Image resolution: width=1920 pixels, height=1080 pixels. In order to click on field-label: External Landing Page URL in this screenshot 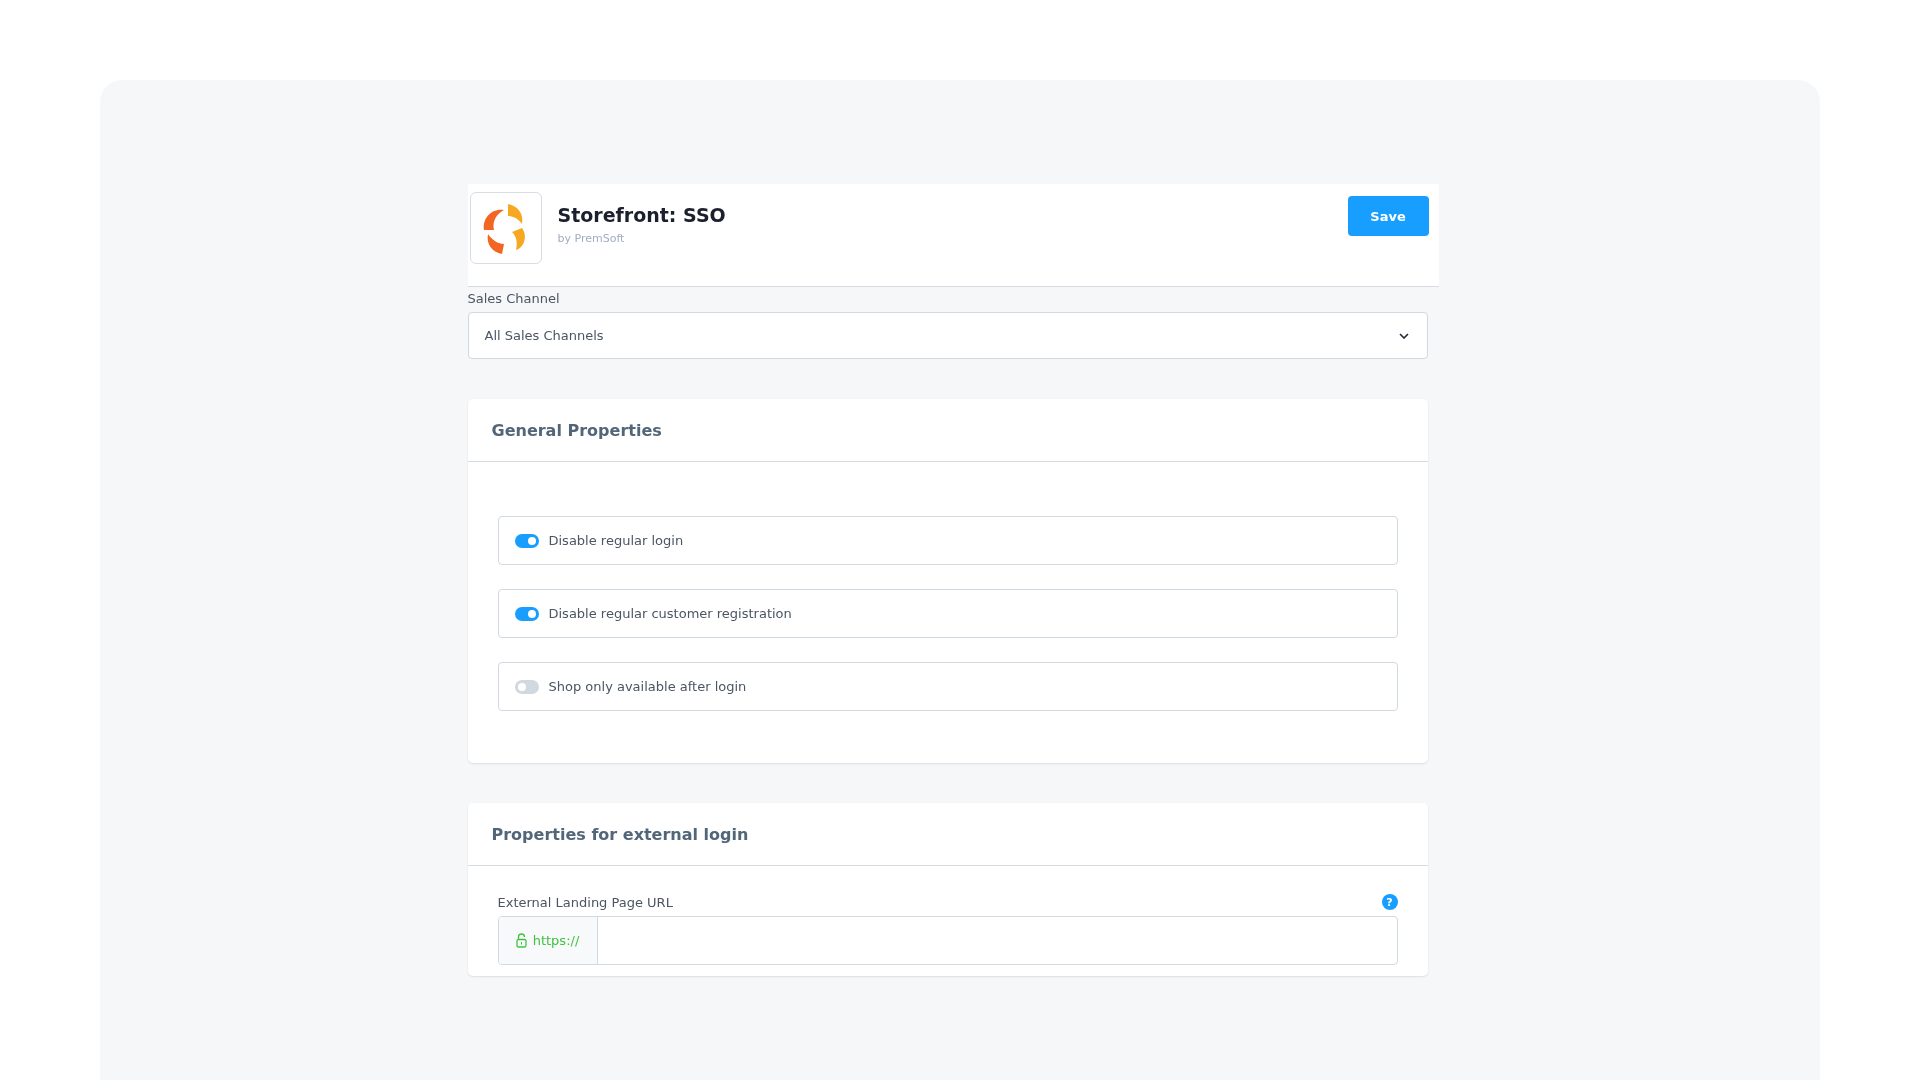, I will do `click(585, 902)`.